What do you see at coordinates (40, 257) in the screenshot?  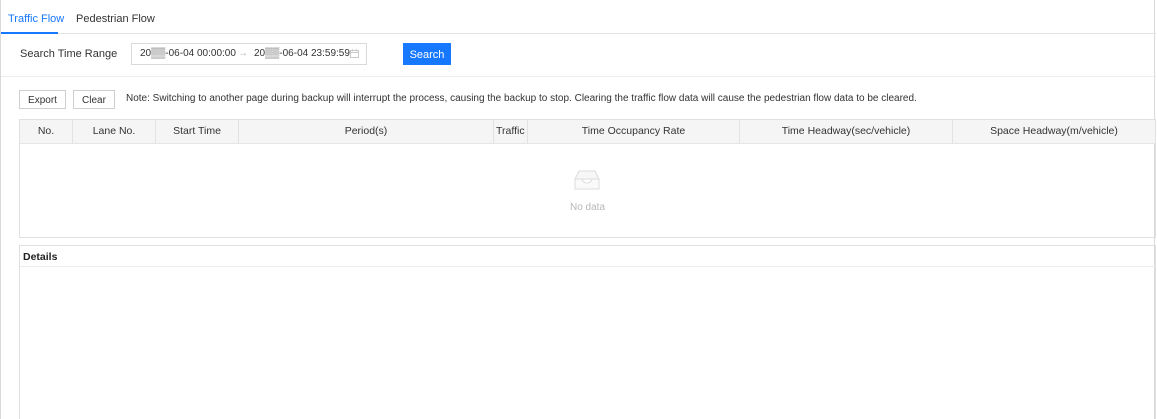 I see `details-title: Details` at bounding box center [40, 257].